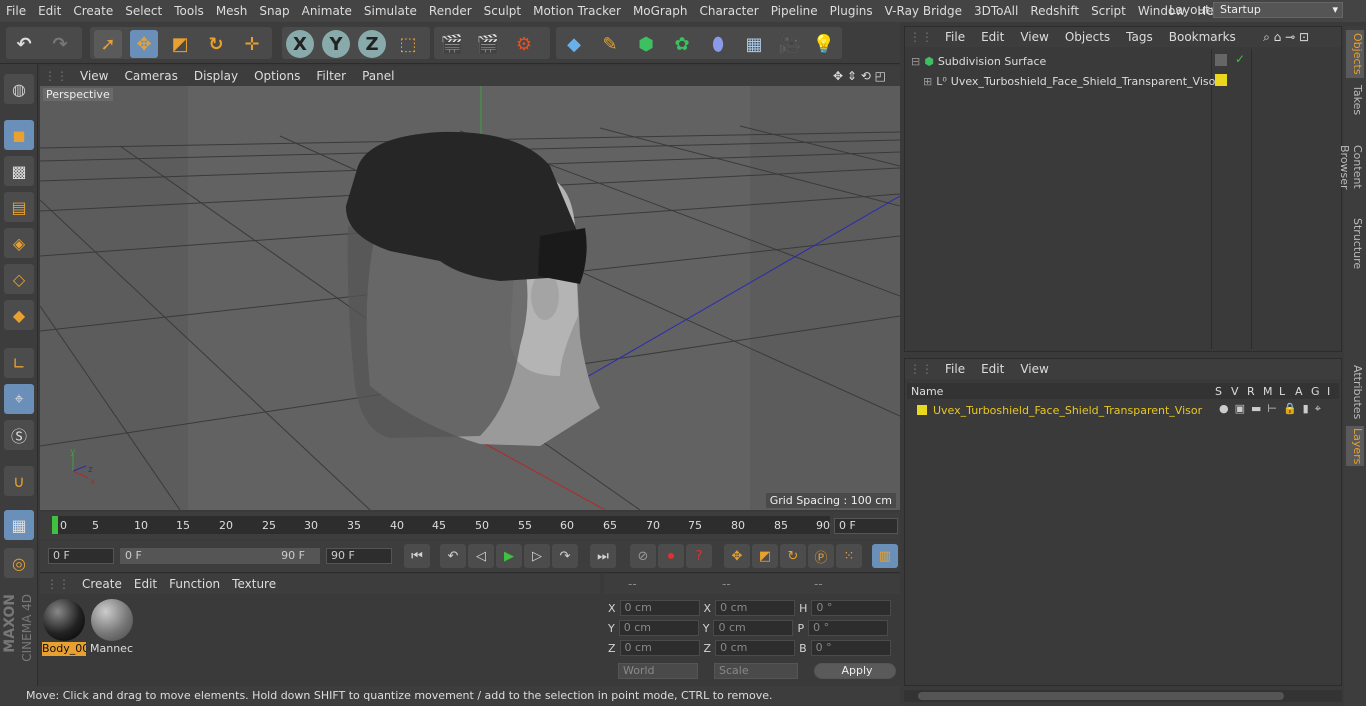 This screenshot has height=706, width=1366. What do you see at coordinates (78, 94) in the screenshot?
I see `viewport-camera-label: Perspective` at bounding box center [78, 94].